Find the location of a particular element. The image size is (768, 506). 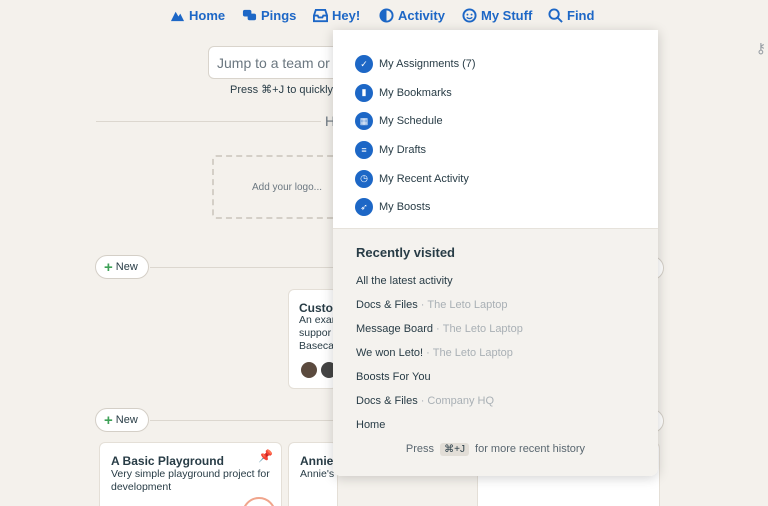

menu-item-label: My Bookmarks is located at coordinates (415, 92).